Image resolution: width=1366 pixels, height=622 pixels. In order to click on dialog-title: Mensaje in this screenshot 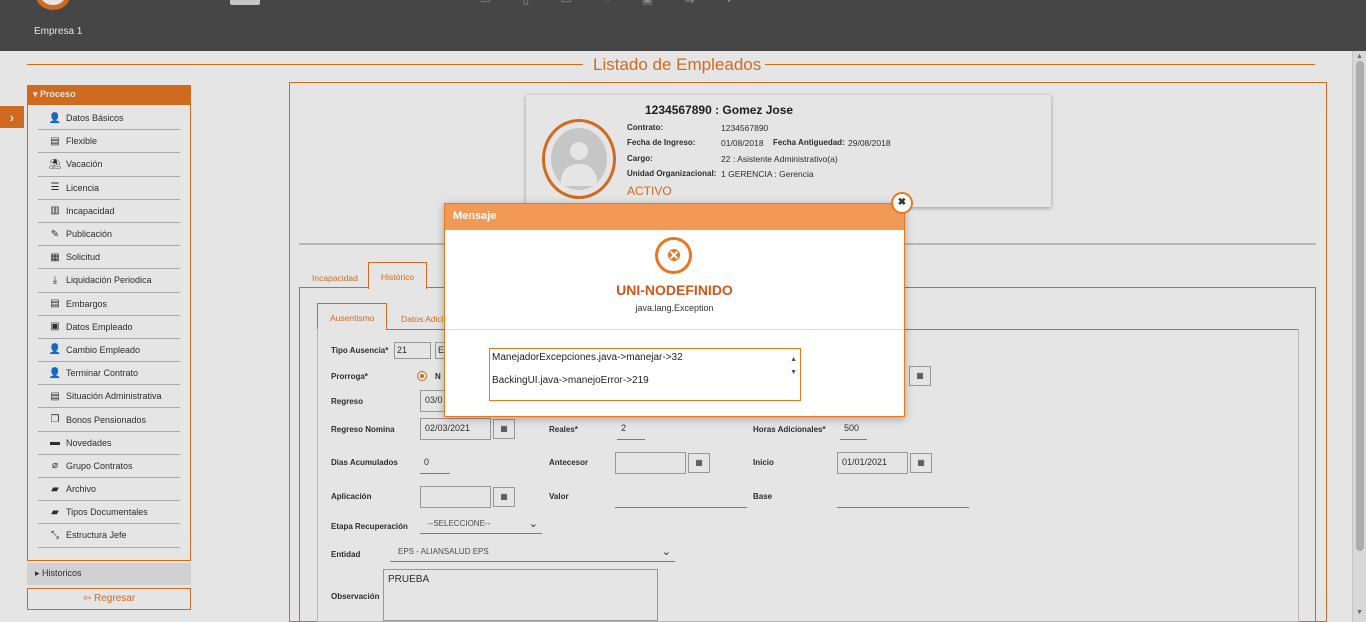, I will do `click(674, 217)`.